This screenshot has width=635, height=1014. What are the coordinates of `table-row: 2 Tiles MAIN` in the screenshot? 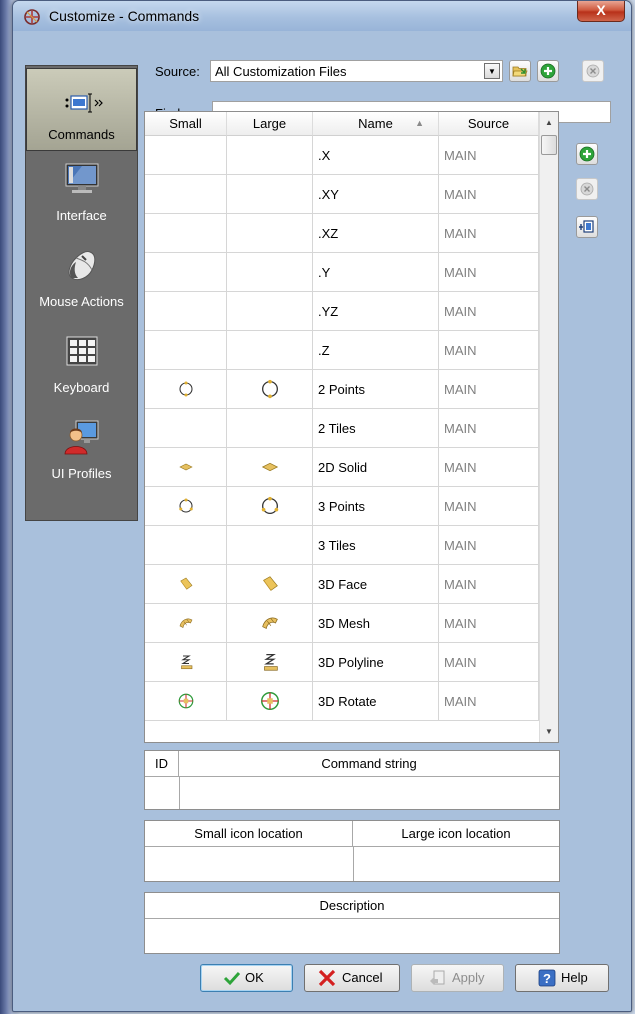 It's located at (342, 428).